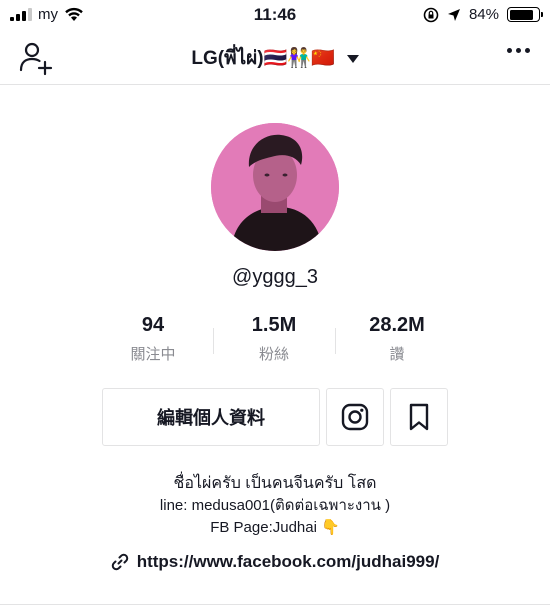  I want to click on favorites-button, so click(419, 417).